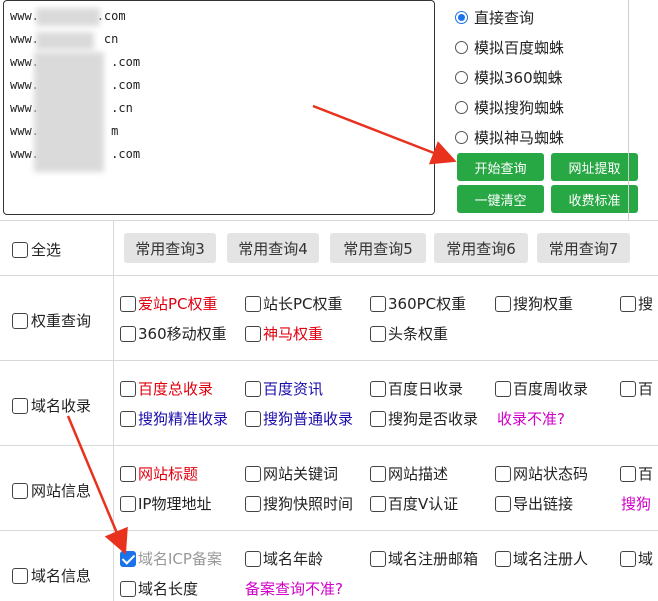 Image resolution: width=658 pixels, height=601 pixels. I want to click on option-aizhan-pc-weight: 爱站PC权重, so click(169, 303).